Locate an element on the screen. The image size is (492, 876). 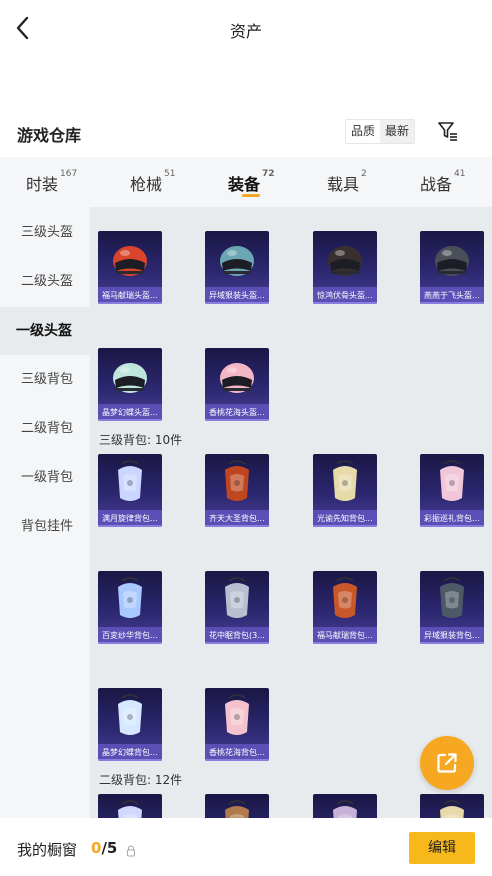
filter-icon is located at coordinates (448, 131).